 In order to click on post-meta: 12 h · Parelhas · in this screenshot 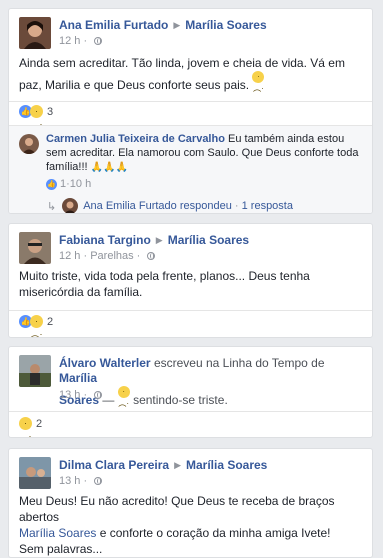, I will do `click(107, 256)`.